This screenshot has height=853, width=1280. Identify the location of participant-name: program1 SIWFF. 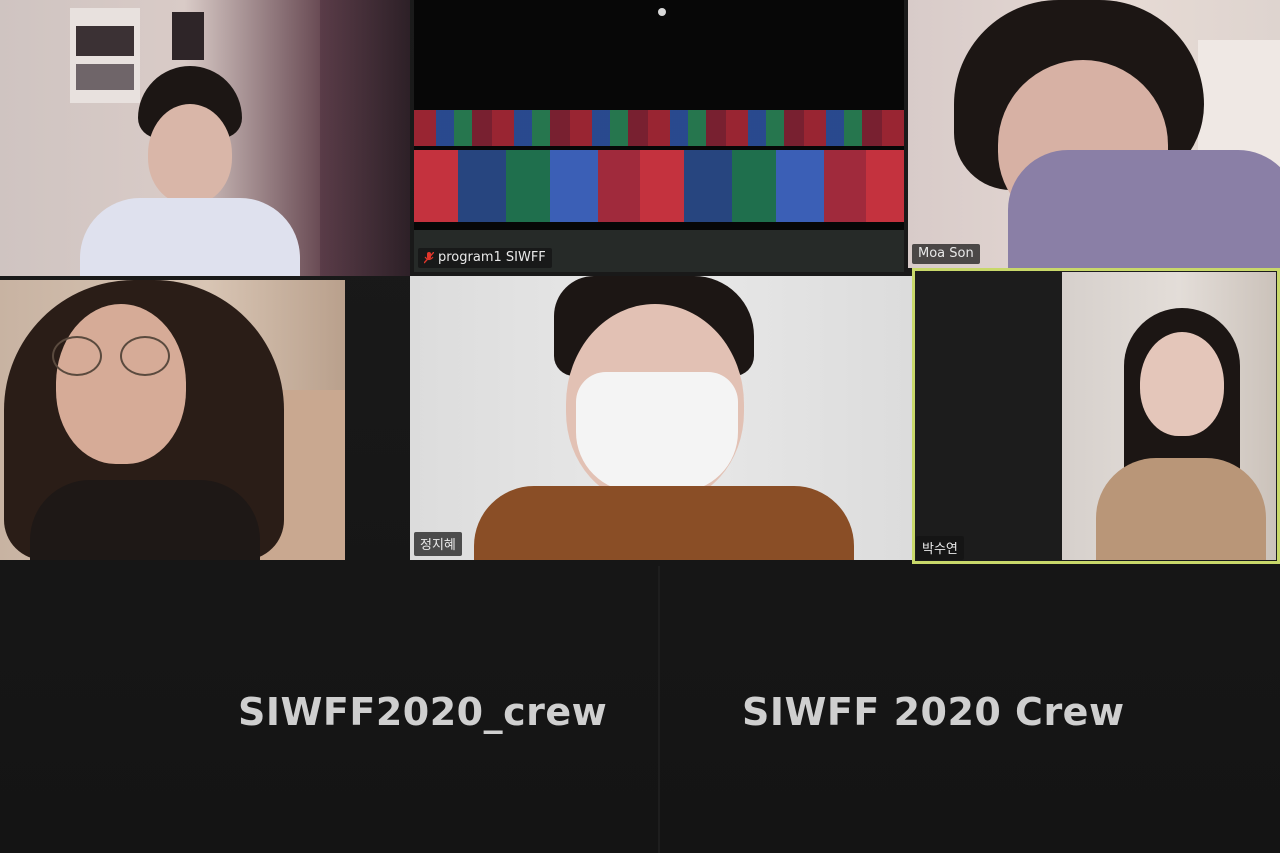
(492, 257).